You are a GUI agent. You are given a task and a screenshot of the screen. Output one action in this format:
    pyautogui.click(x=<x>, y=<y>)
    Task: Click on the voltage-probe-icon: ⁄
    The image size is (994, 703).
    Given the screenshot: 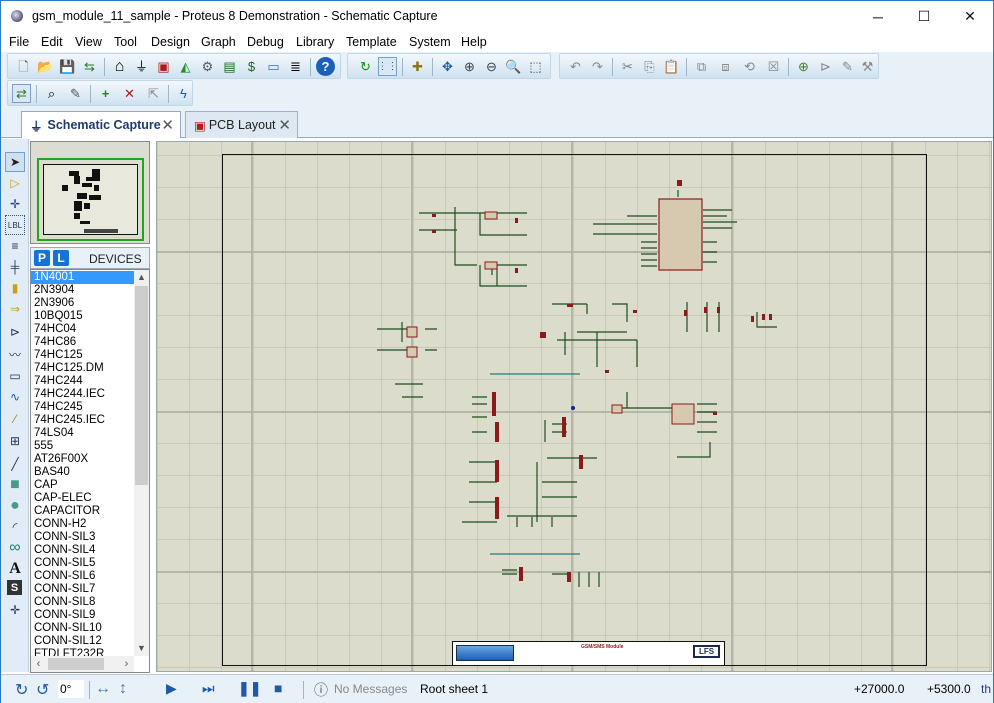 What is the action you would take?
    pyautogui.click(x=15, y=419)
    